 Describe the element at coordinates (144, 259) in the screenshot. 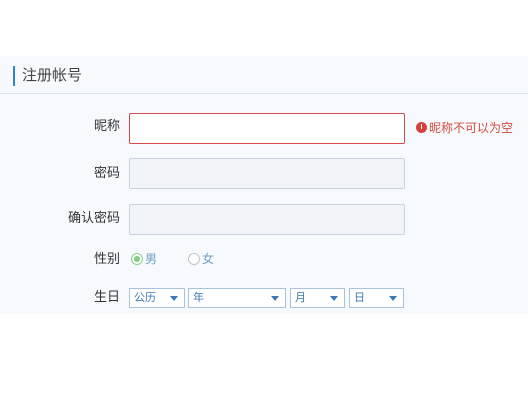

I see `gender-male-option: 男` at that location.